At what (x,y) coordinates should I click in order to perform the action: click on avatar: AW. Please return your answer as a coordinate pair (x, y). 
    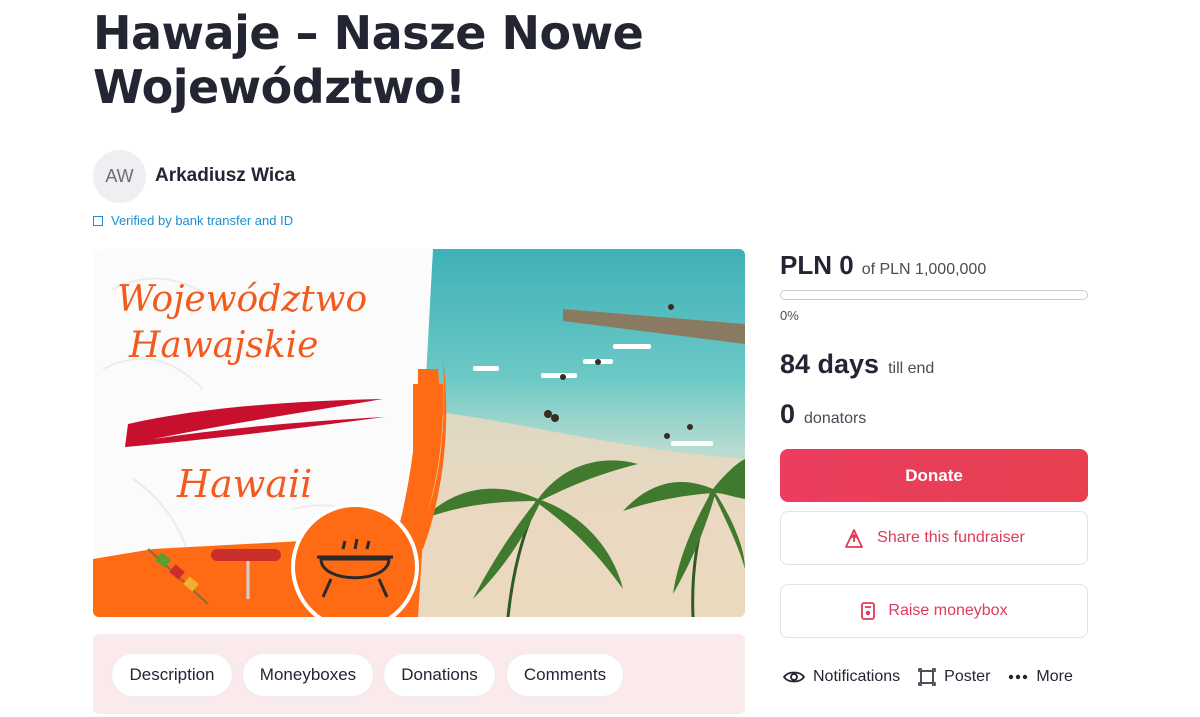
    Looking at the image, I should click on (119, 176).